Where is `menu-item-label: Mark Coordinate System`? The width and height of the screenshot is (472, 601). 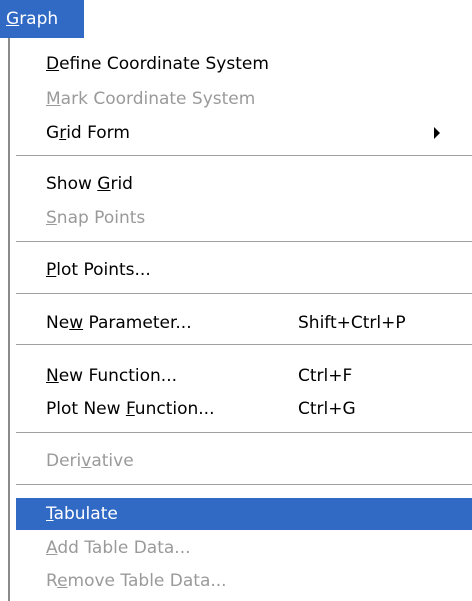
menu-item-label: Mark Coordinate System is located at coordinates (151, 99).